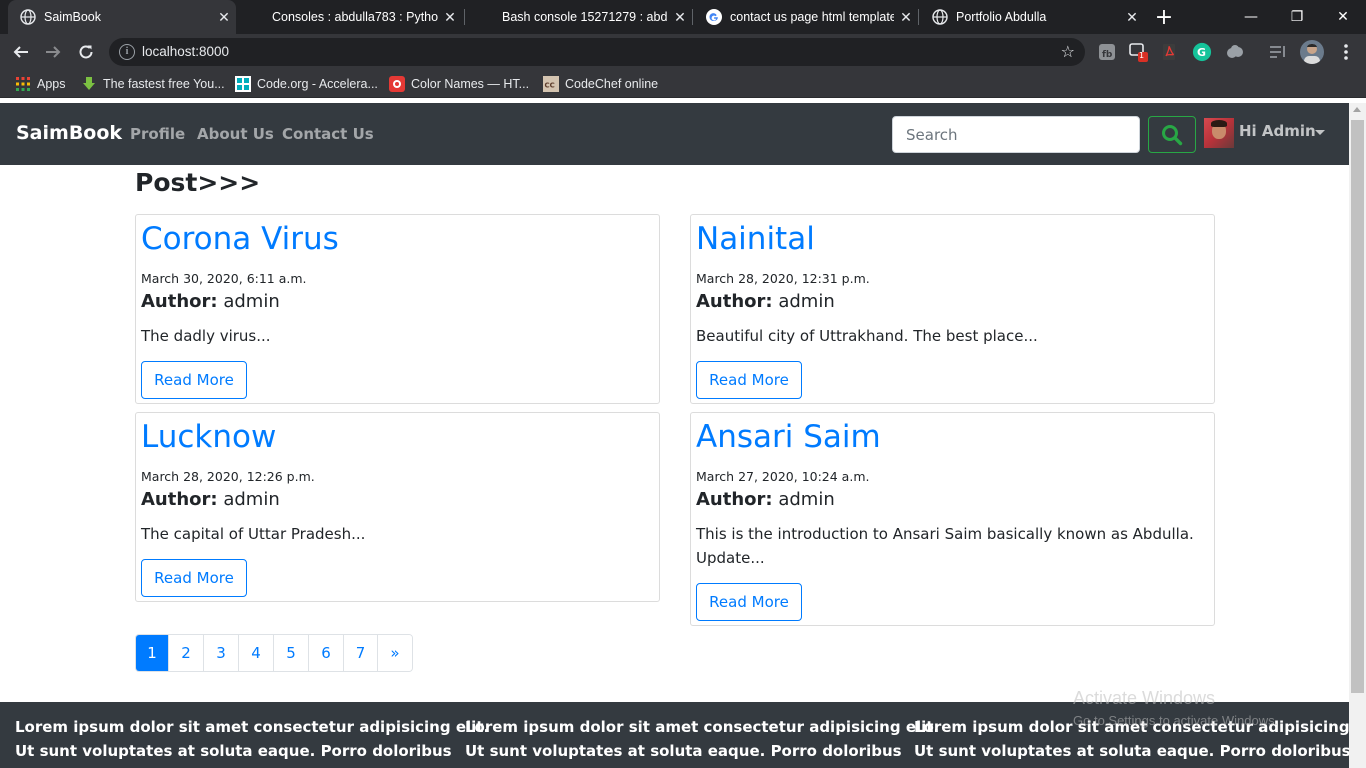 Image resolution: width=1366 pixels, height=768 pixels. Describe the element at coordinates (788, 437) in the screenshot. I see `post-title: Ansari Saim` at that location.